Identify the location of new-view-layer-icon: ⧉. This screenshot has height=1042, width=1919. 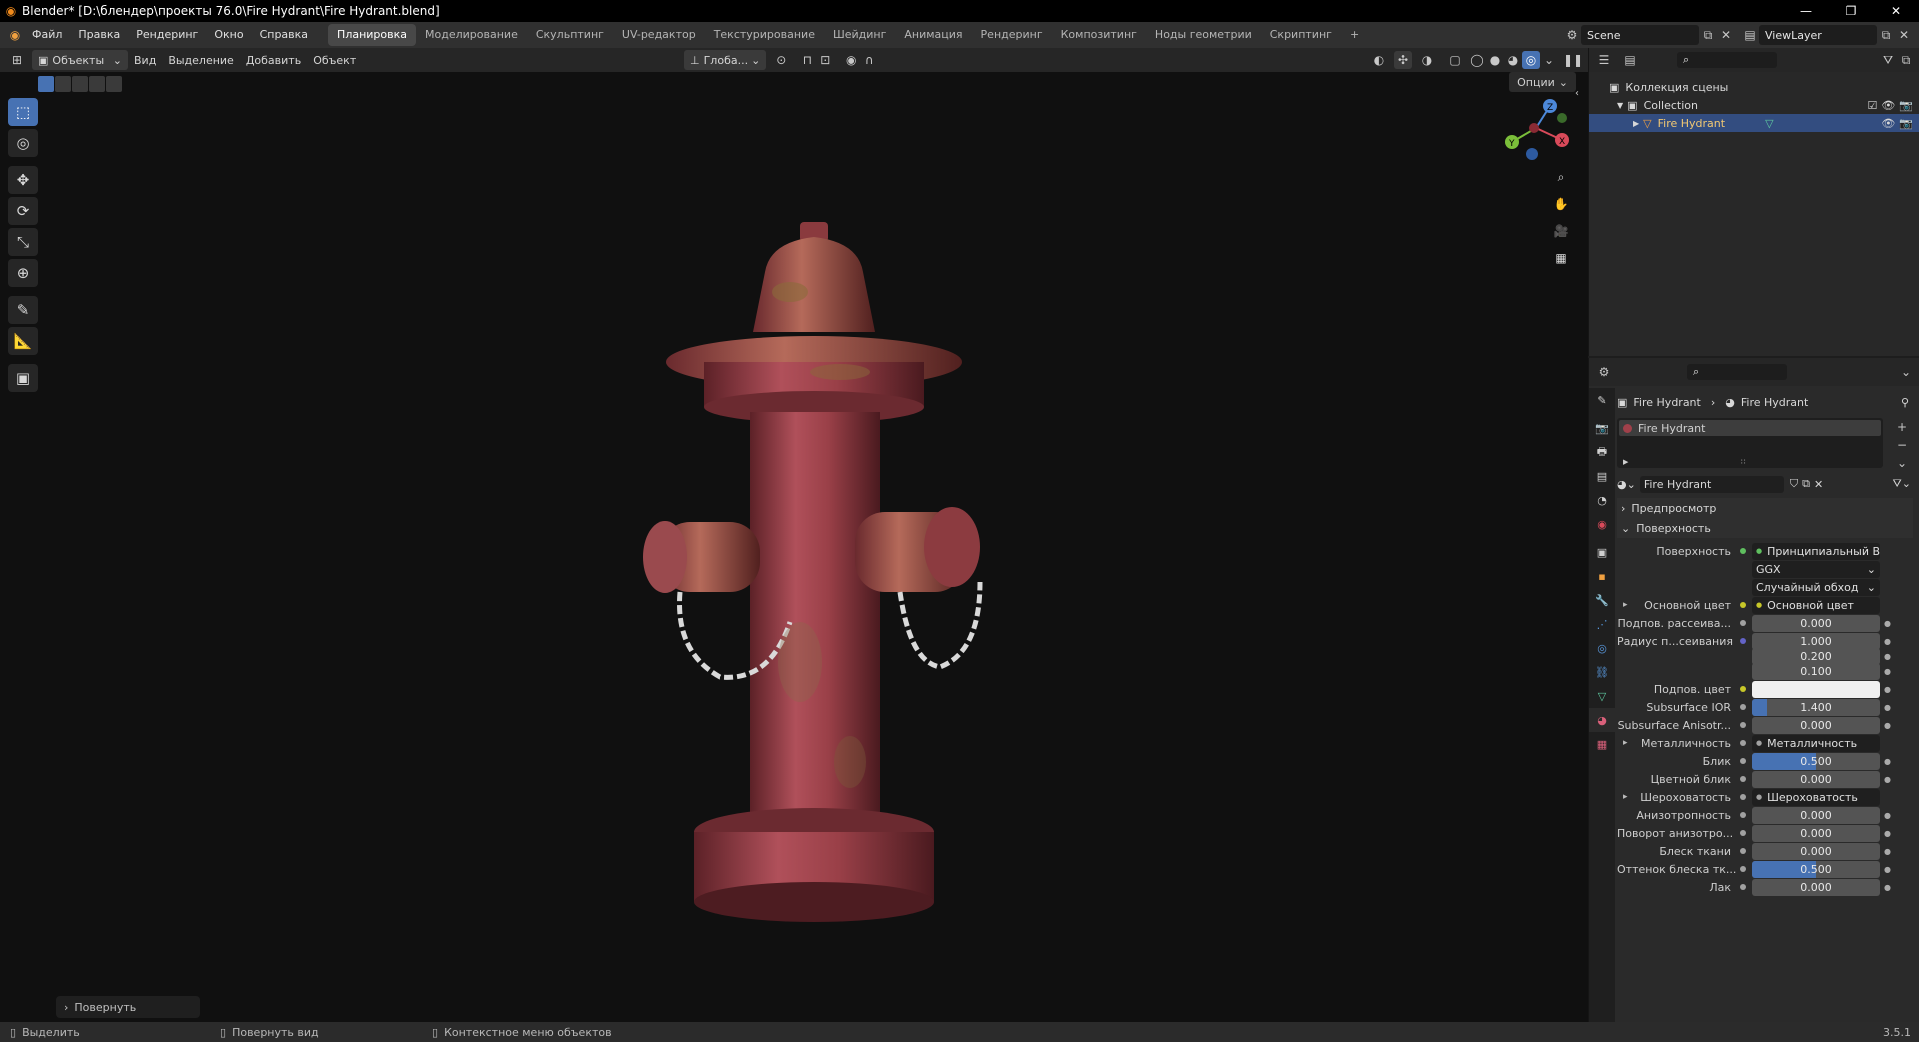
(1886, 35).